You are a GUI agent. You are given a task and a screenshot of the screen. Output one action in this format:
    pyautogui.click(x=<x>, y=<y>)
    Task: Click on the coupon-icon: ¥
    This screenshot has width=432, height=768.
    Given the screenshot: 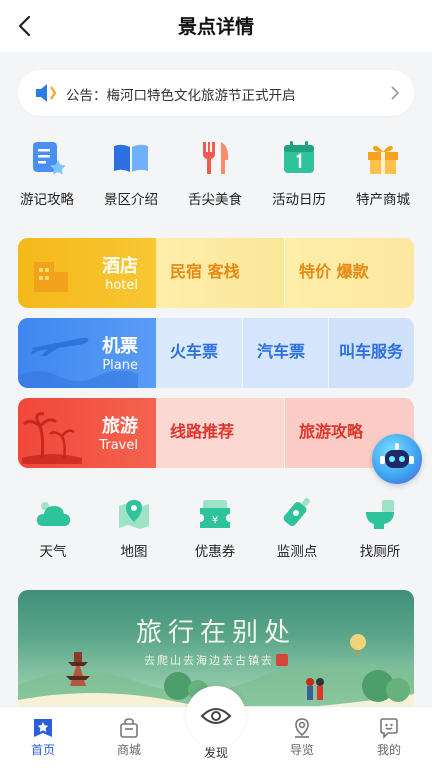 What is the action you would take?
    pyautogui.click(x=215, y=514)
    